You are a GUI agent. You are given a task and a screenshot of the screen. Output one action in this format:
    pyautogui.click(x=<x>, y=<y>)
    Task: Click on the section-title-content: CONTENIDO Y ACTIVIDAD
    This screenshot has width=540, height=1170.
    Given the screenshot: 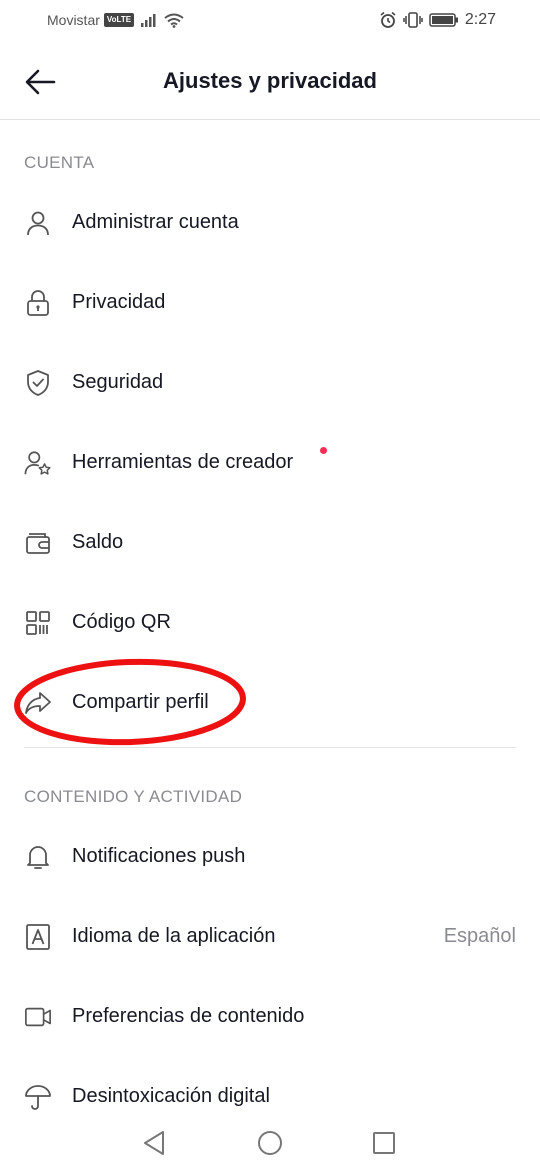 What is the action you would take?
    pyautogui.click(x=133, y=796)
    